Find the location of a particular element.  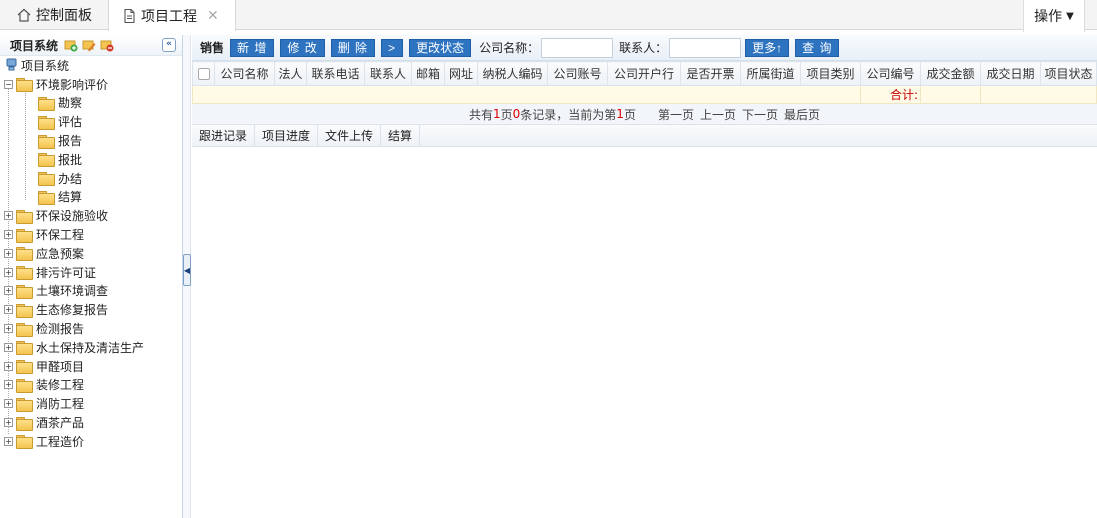

tree-group: + 装修工程 is located at coordinates (91, 385).